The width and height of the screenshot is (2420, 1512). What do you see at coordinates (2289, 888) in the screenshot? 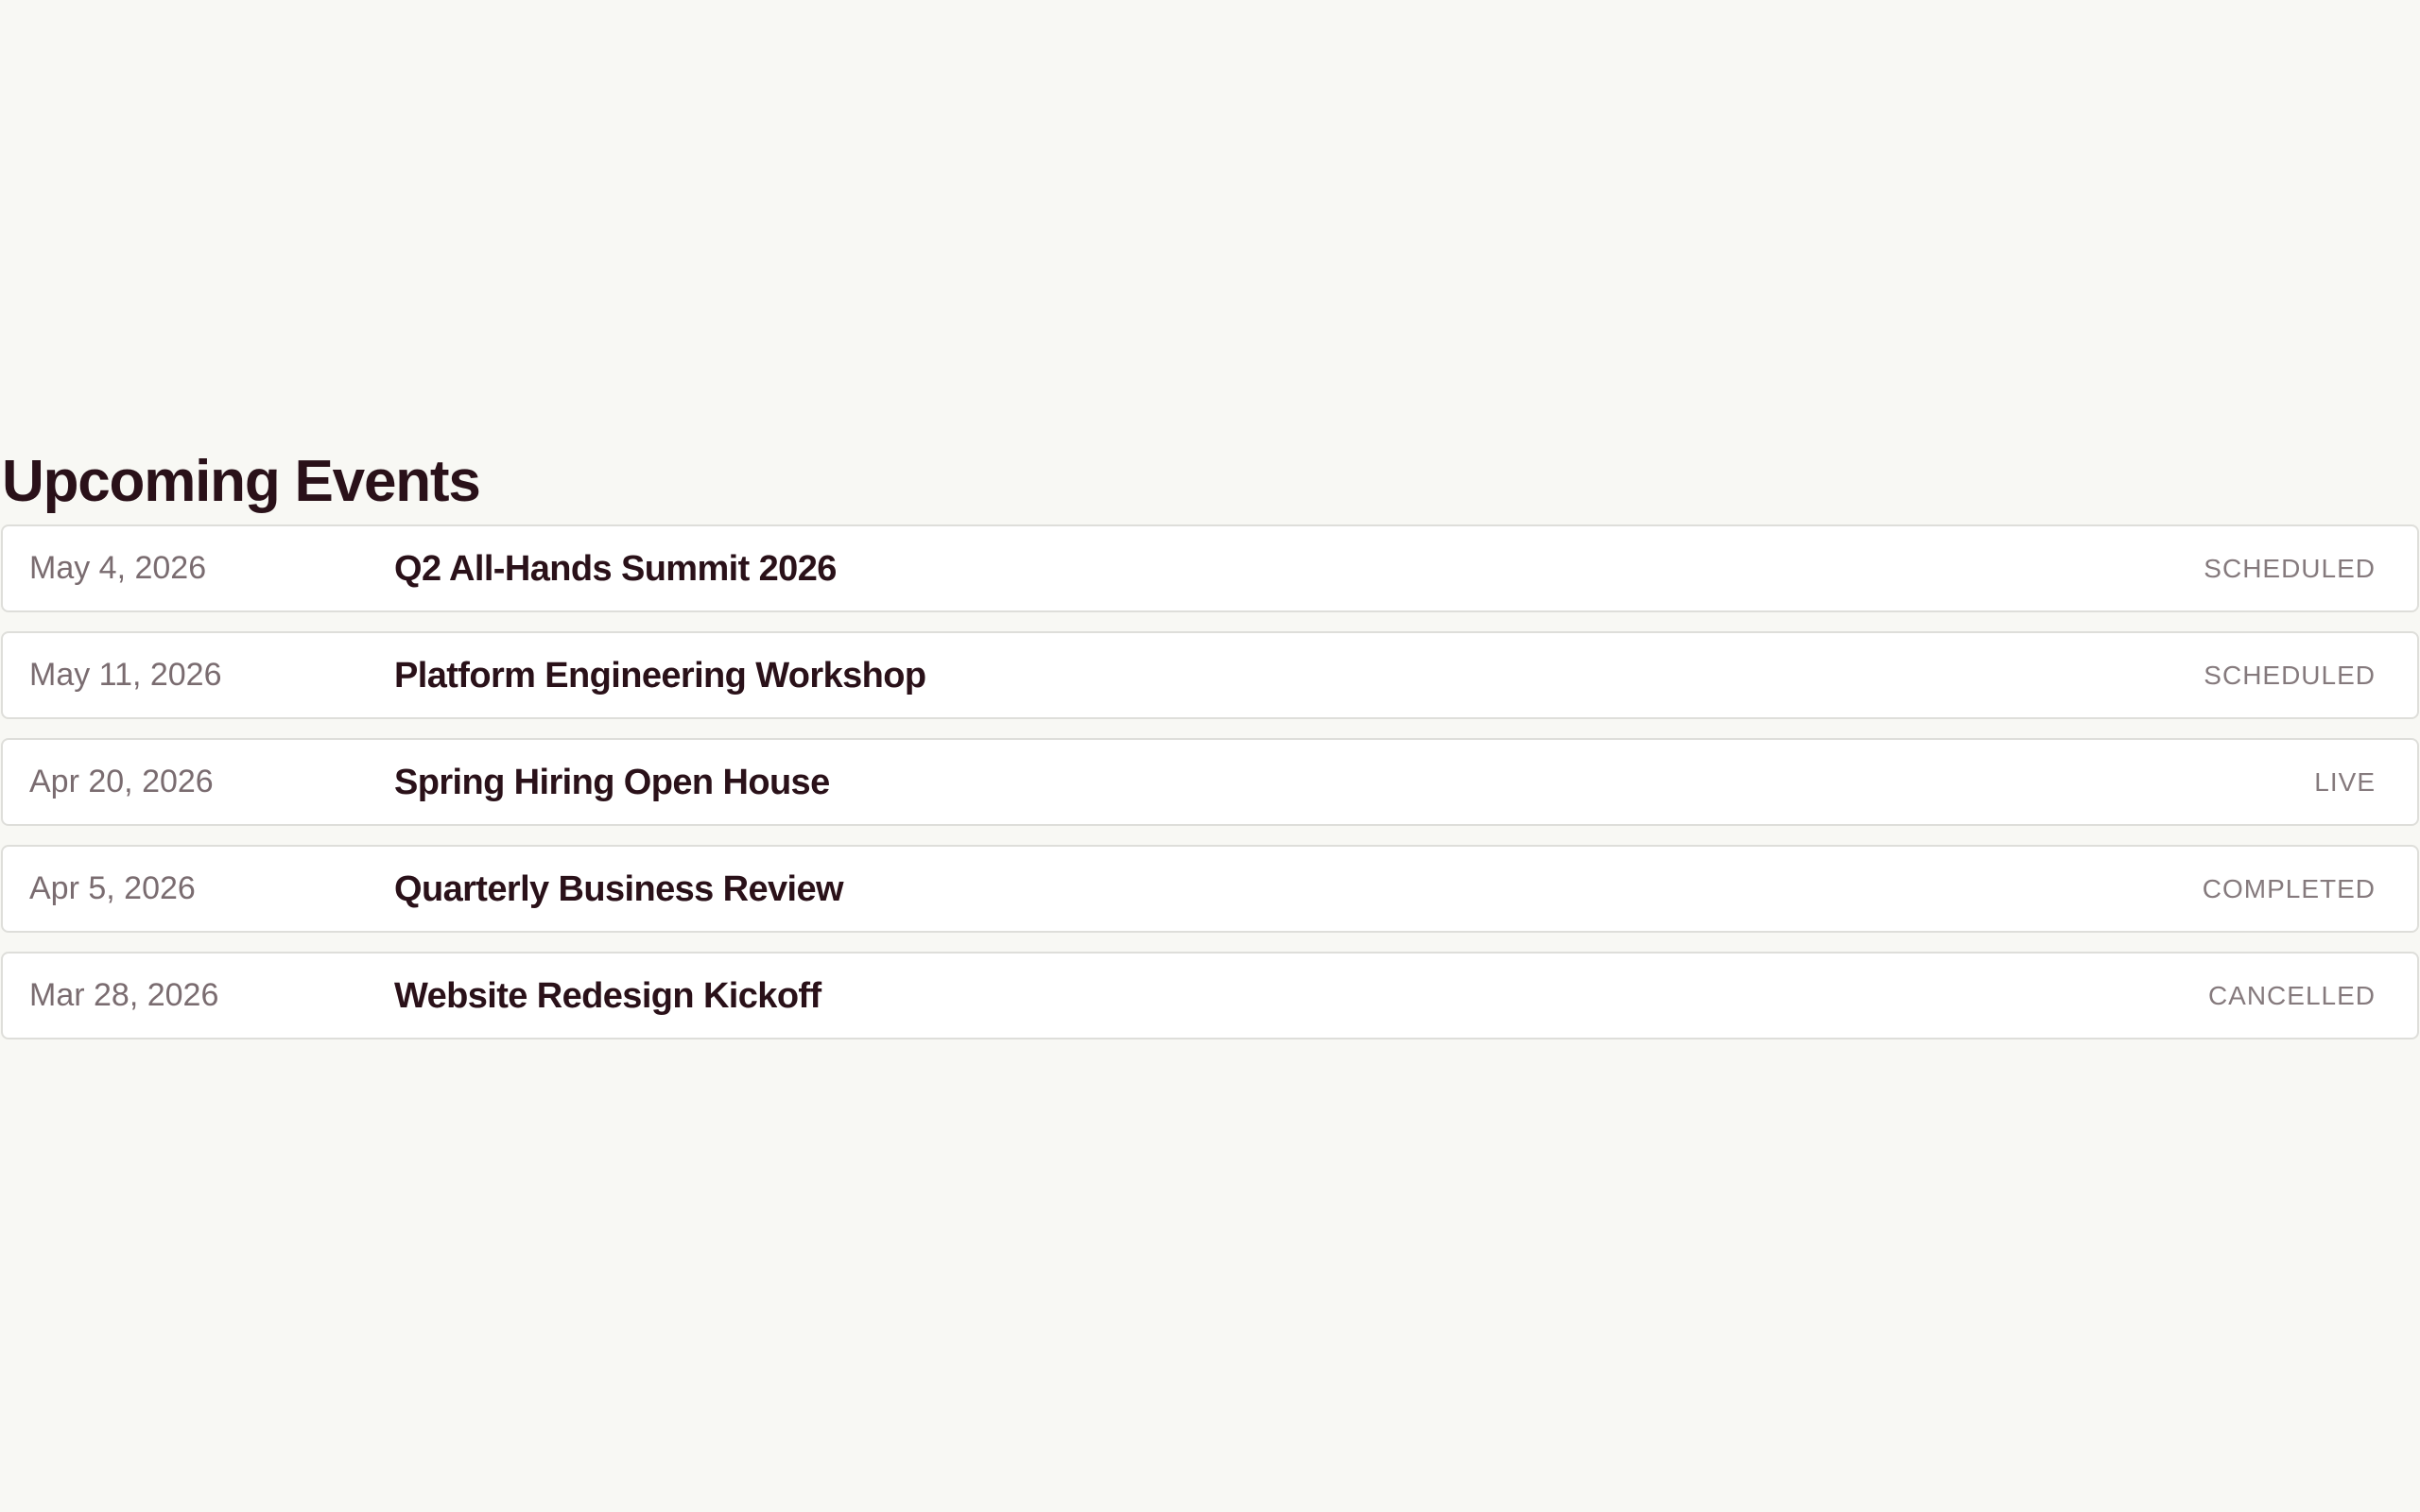
I see `event-status-badge: COMPLETED` at bounding box center [2289, 888].